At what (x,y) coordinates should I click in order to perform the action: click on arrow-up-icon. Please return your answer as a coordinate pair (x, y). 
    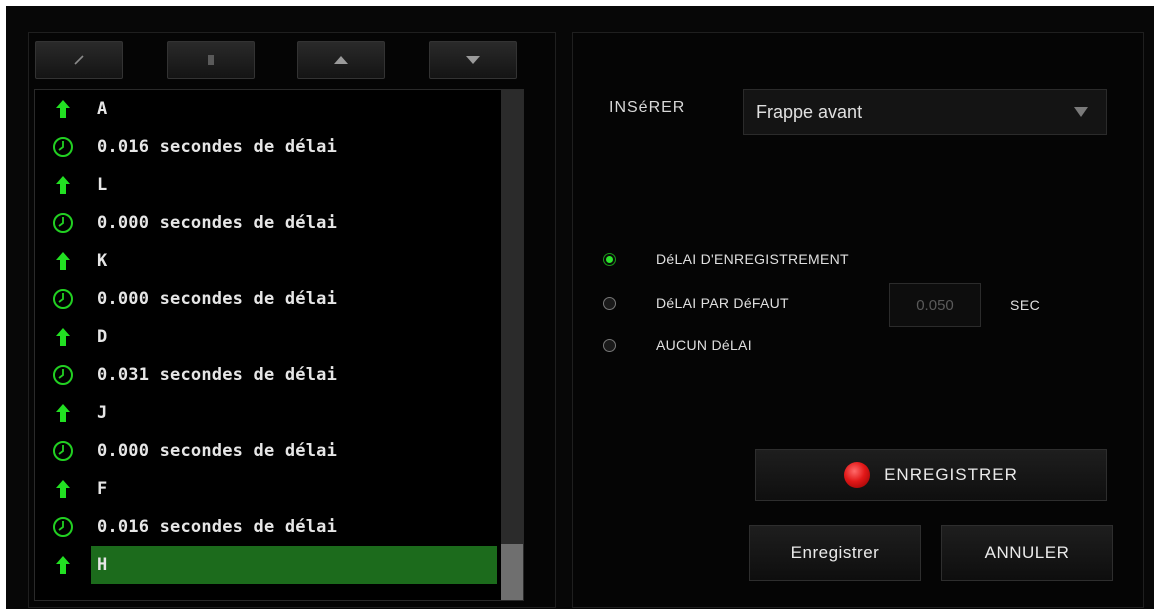
    Looking at the image, I should click on (341, 60).